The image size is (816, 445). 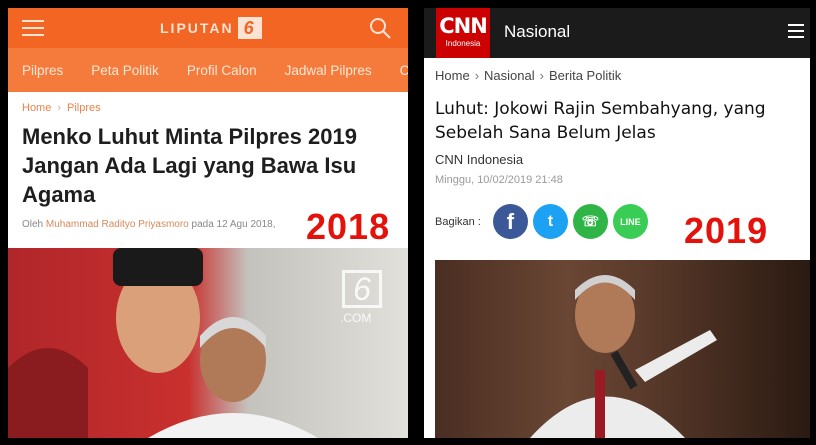 What do you see at coordinates (197, 28) in the screenshot?
I see `logo-text: LIPUTAN` at bounding box center [197, 28].